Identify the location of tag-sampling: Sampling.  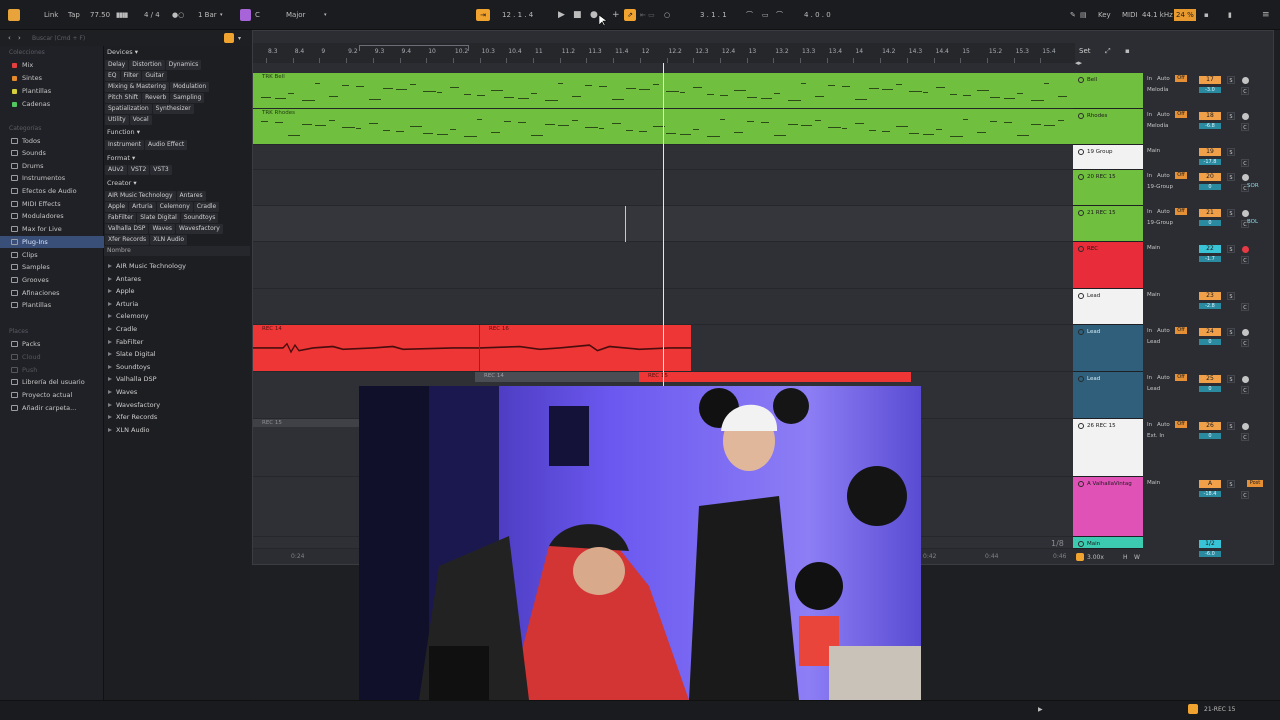
(187, 98).